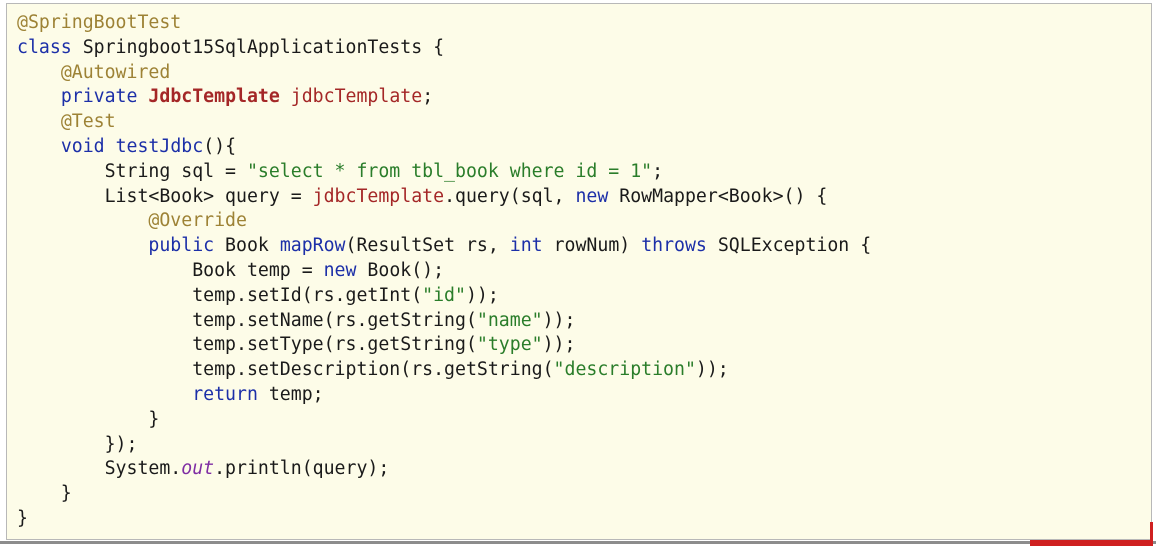  What do you see at coordinates (170, 270) in the screenshot?
I see `code-text-token: Book temp =` at bounding box center [170, 270].